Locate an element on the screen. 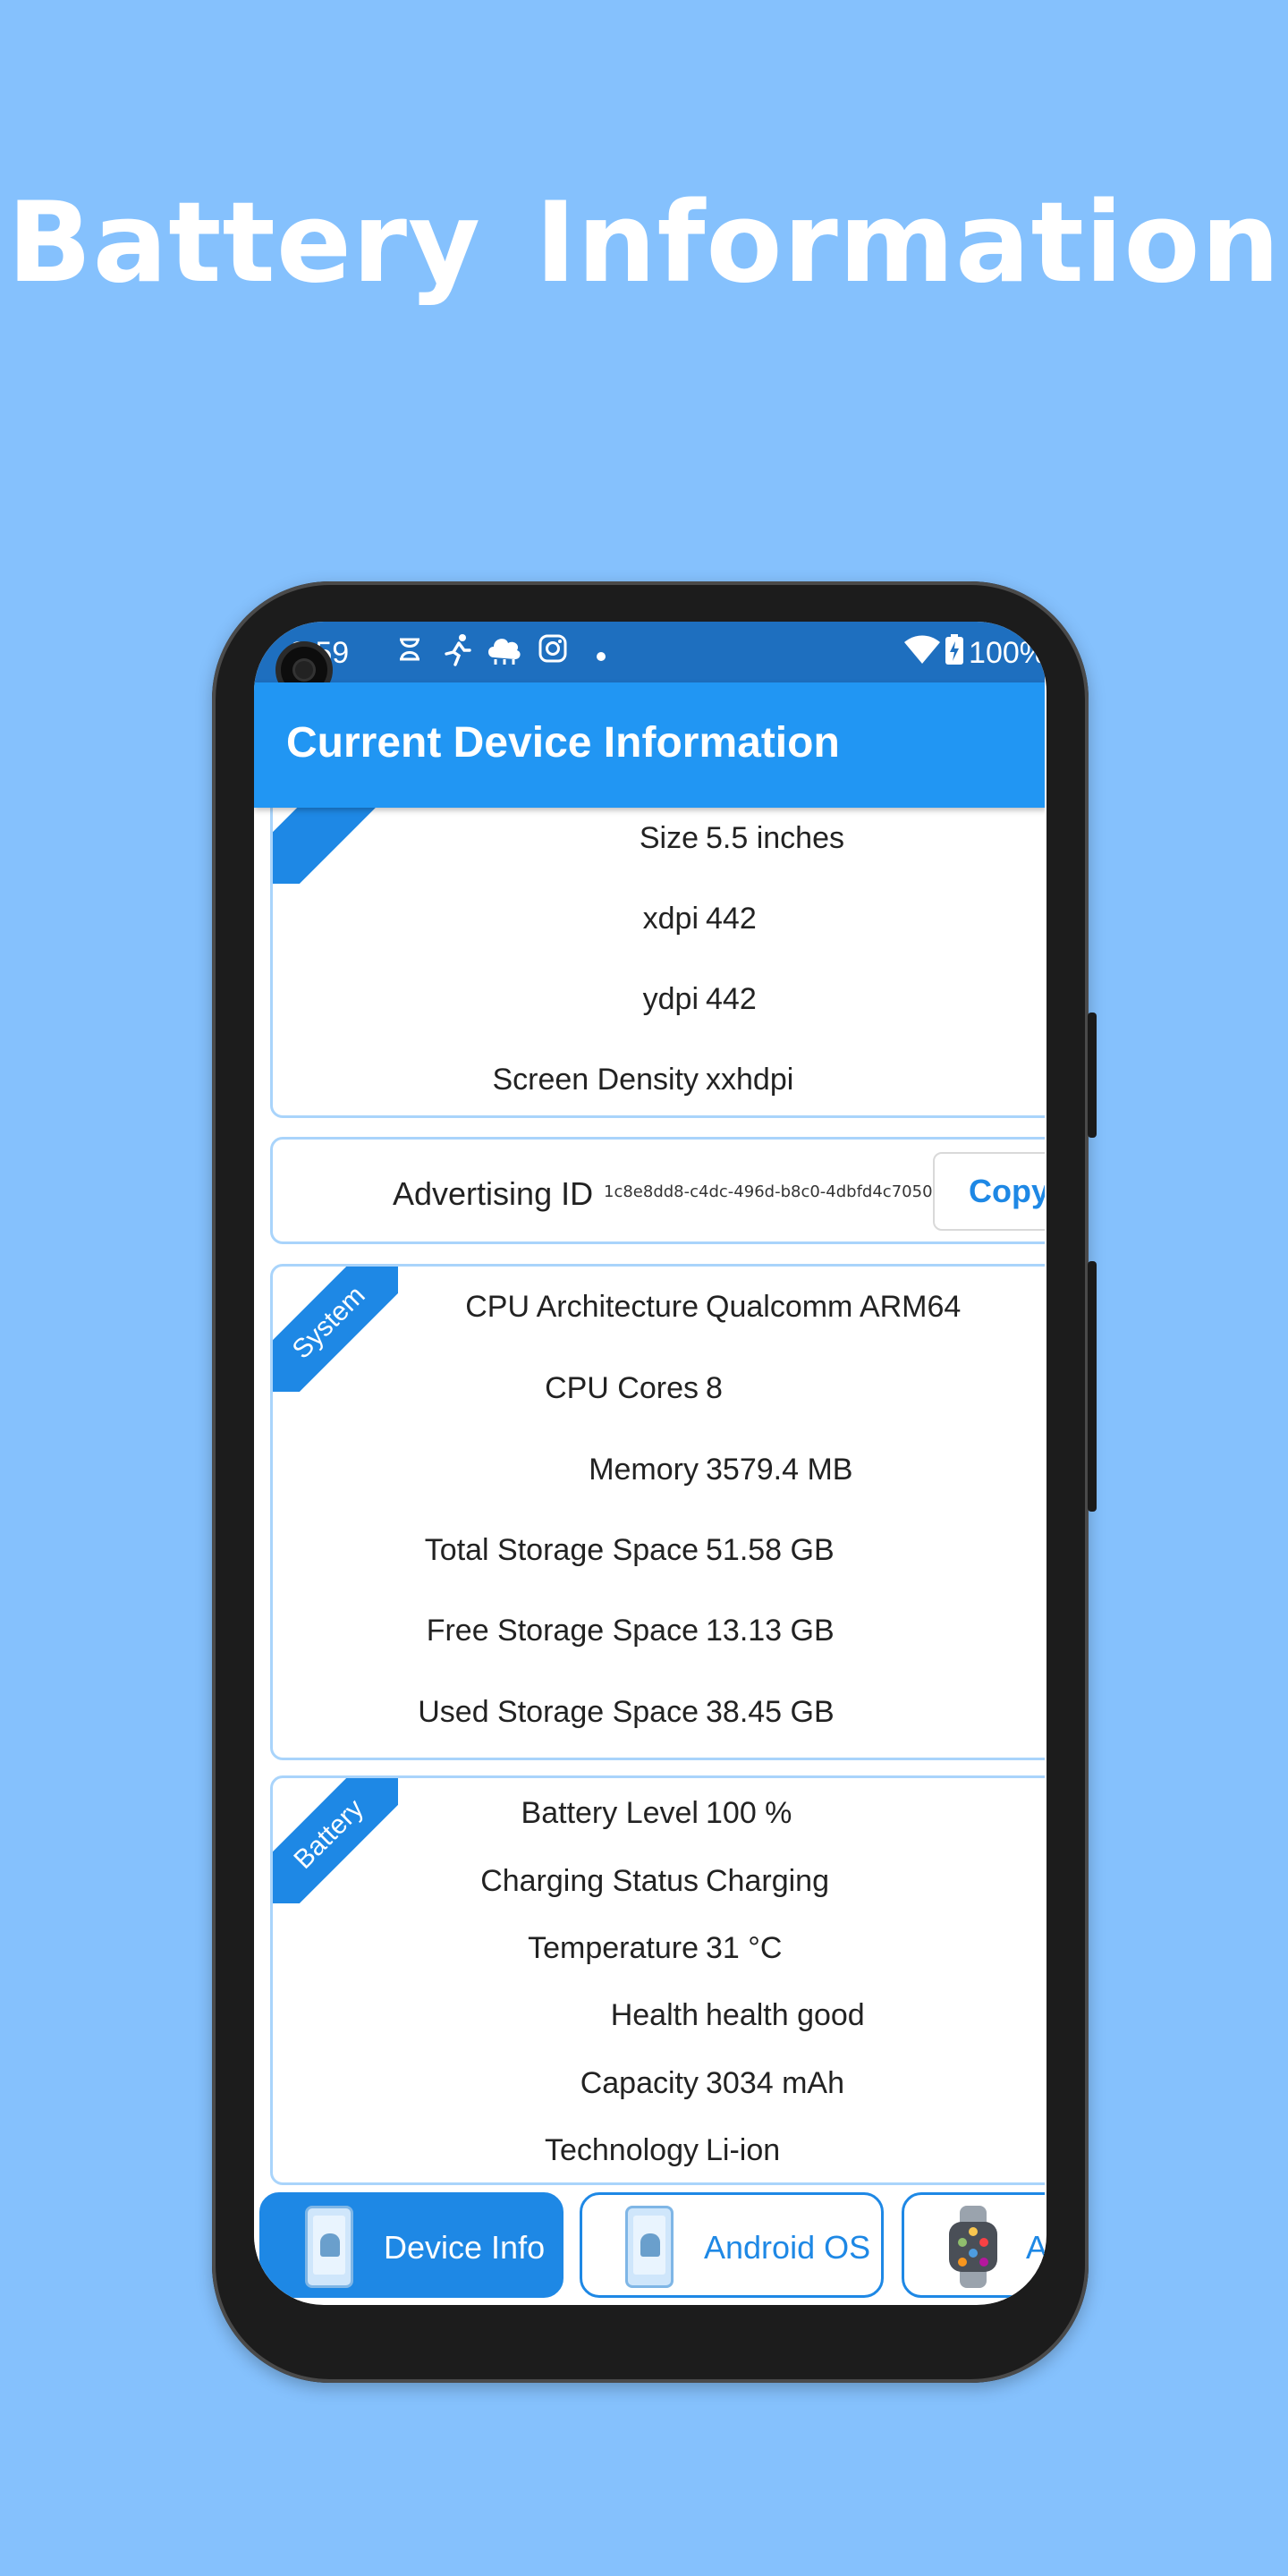  row-label: Temperature is located at coordinates (613, 1948).